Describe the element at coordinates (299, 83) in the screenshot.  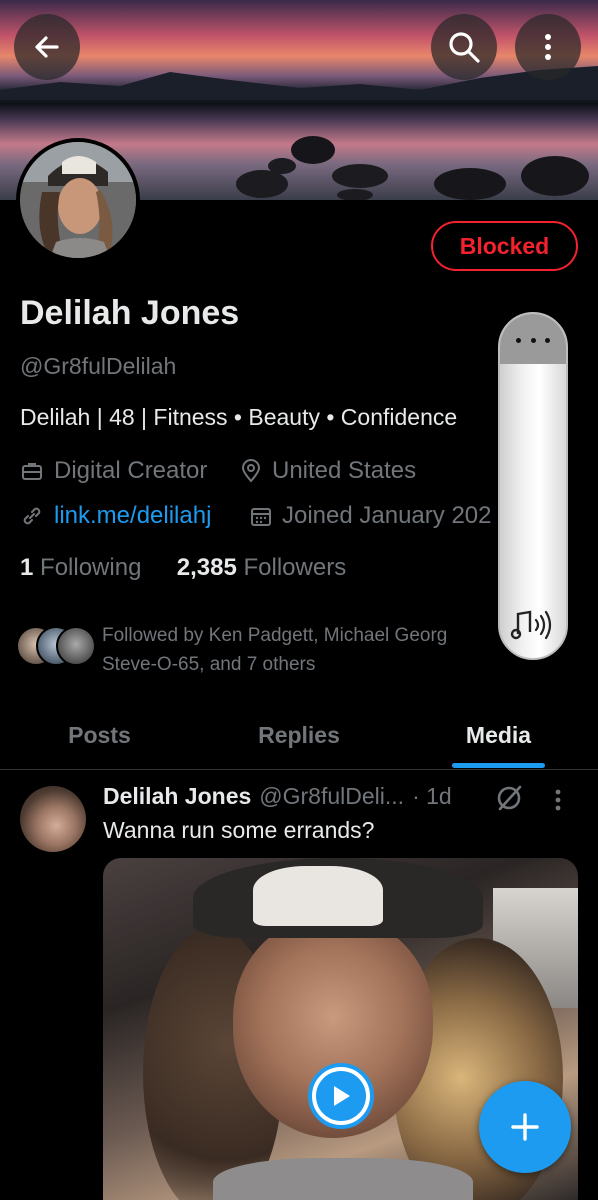
I see `banner-mountains` at that location.